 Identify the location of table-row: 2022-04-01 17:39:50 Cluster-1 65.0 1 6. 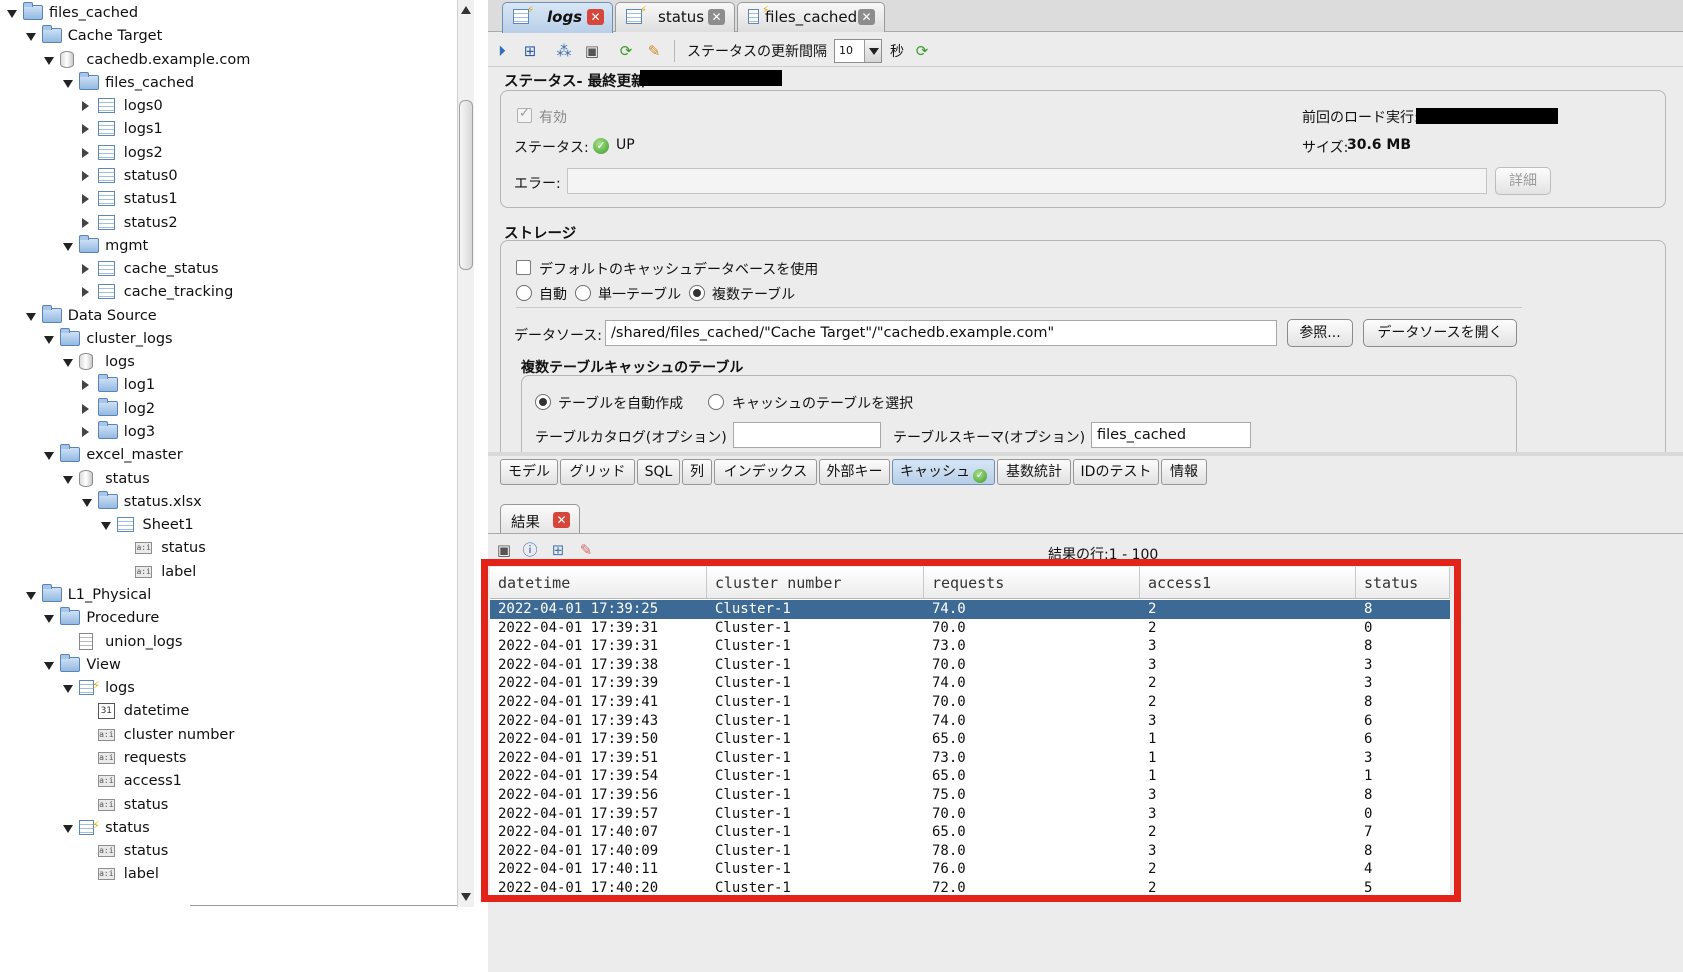
(970, 739).